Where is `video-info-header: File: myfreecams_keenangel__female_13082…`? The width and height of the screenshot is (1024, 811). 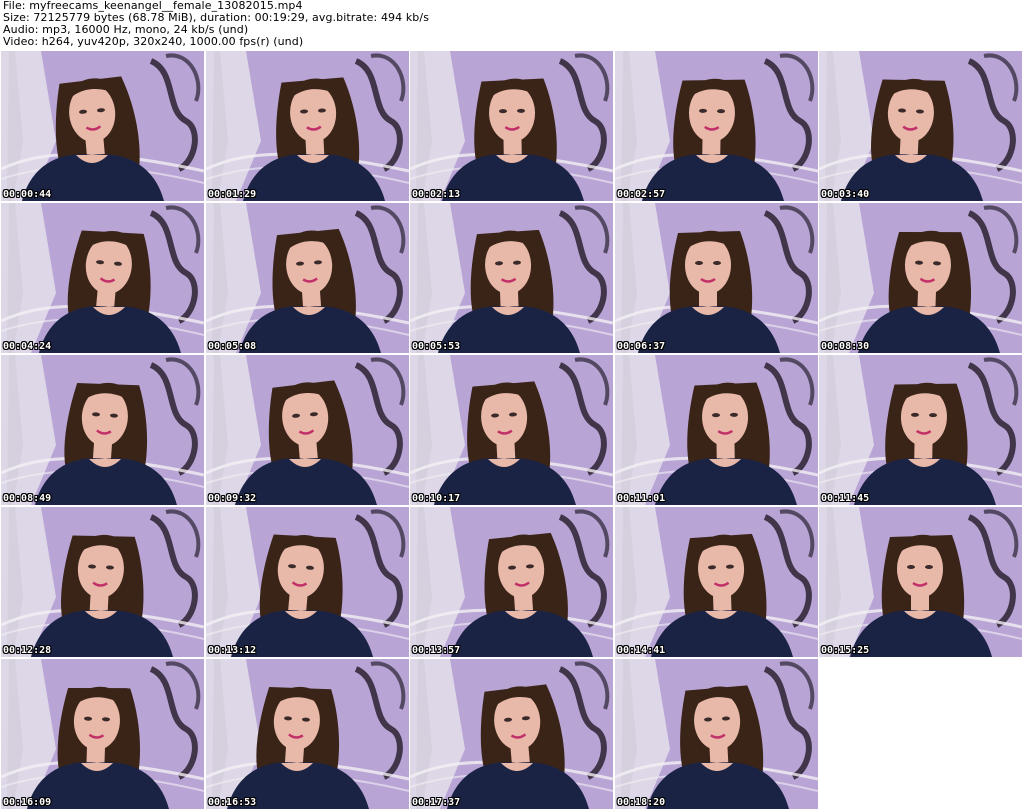
video-info-header: File: myfreecams_keenangel__female_13082… is located at coordinates (512, 24).